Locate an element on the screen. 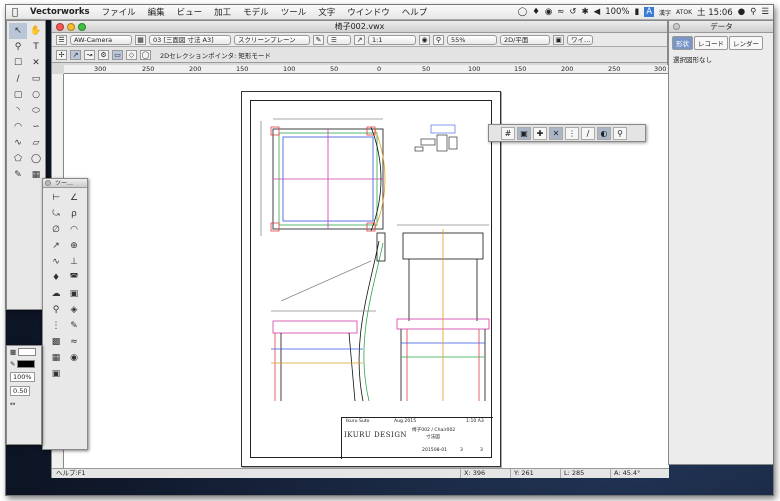 The image size is (780, 501). menu-edit: 編集 is located at coordinates (156, 12).